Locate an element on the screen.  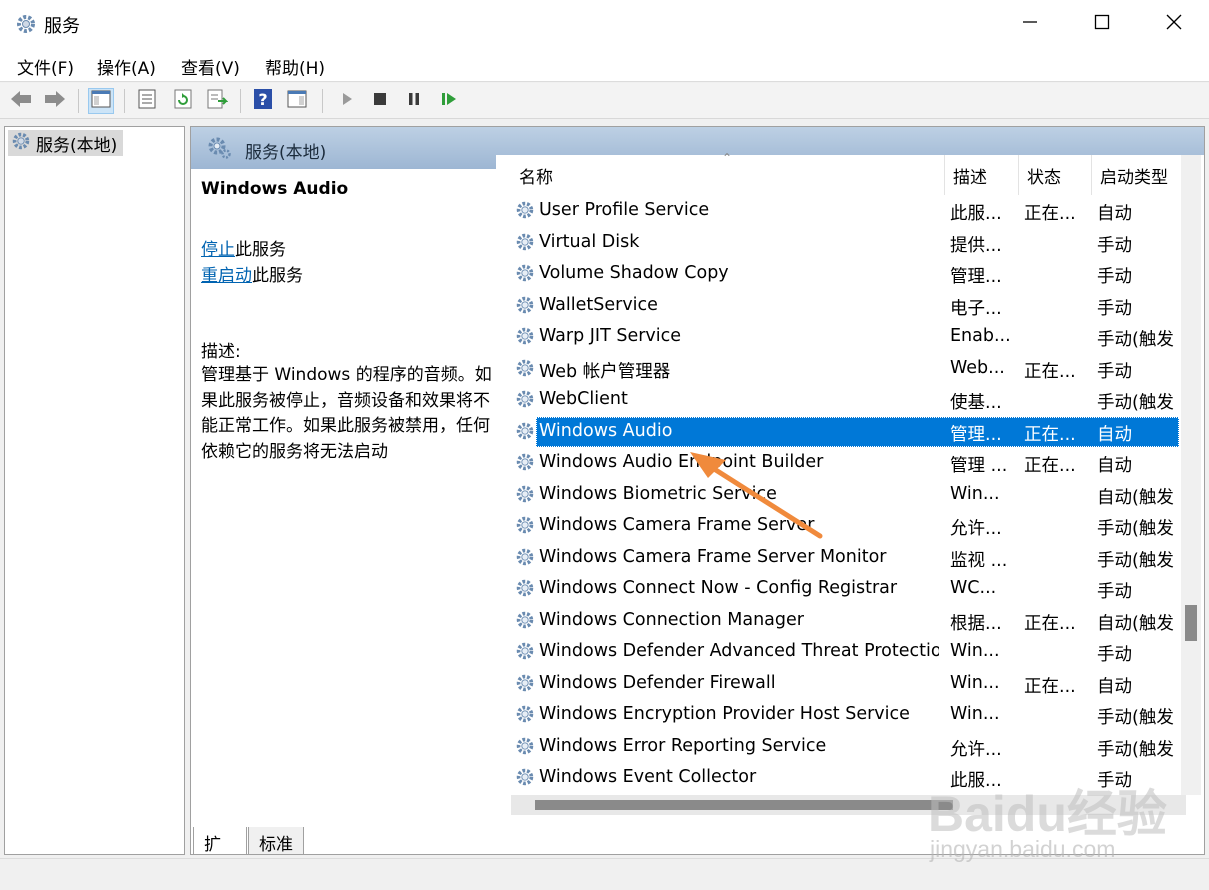
service-name: User Profile Service is located at coordinates (624, 210).